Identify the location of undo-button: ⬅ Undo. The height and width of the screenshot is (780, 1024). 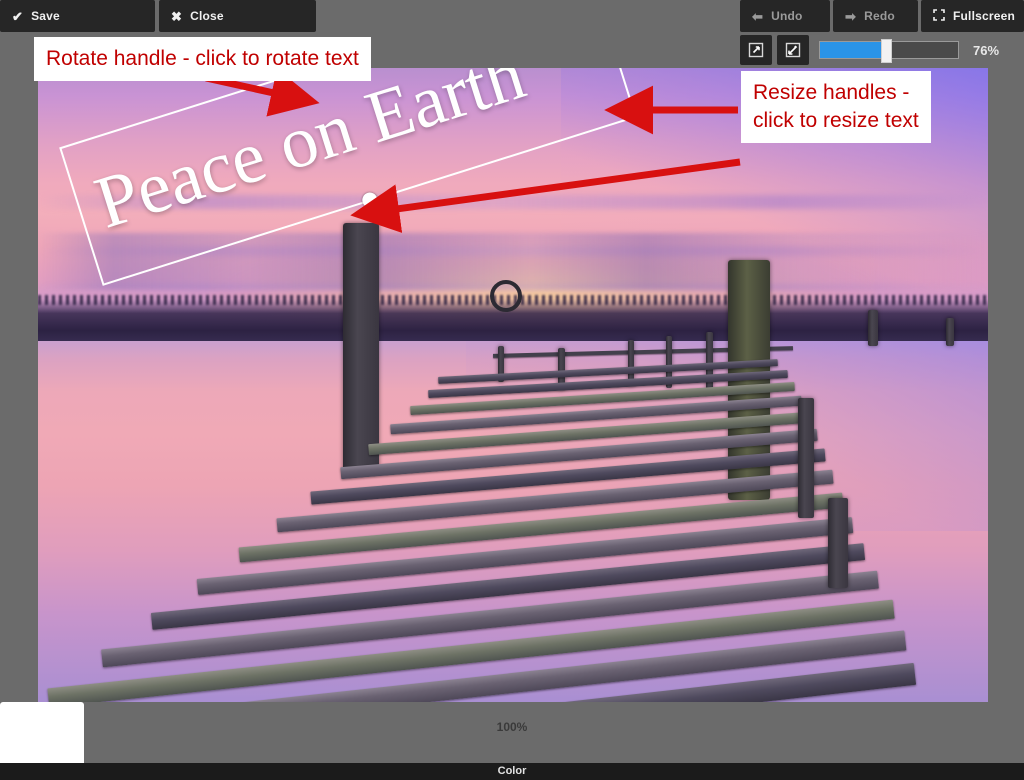
(785, 16).